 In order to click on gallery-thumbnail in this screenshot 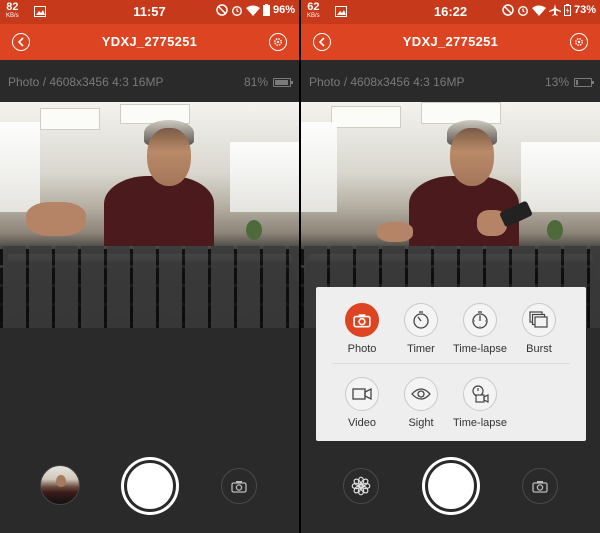, I will do `click(60, 485)`.